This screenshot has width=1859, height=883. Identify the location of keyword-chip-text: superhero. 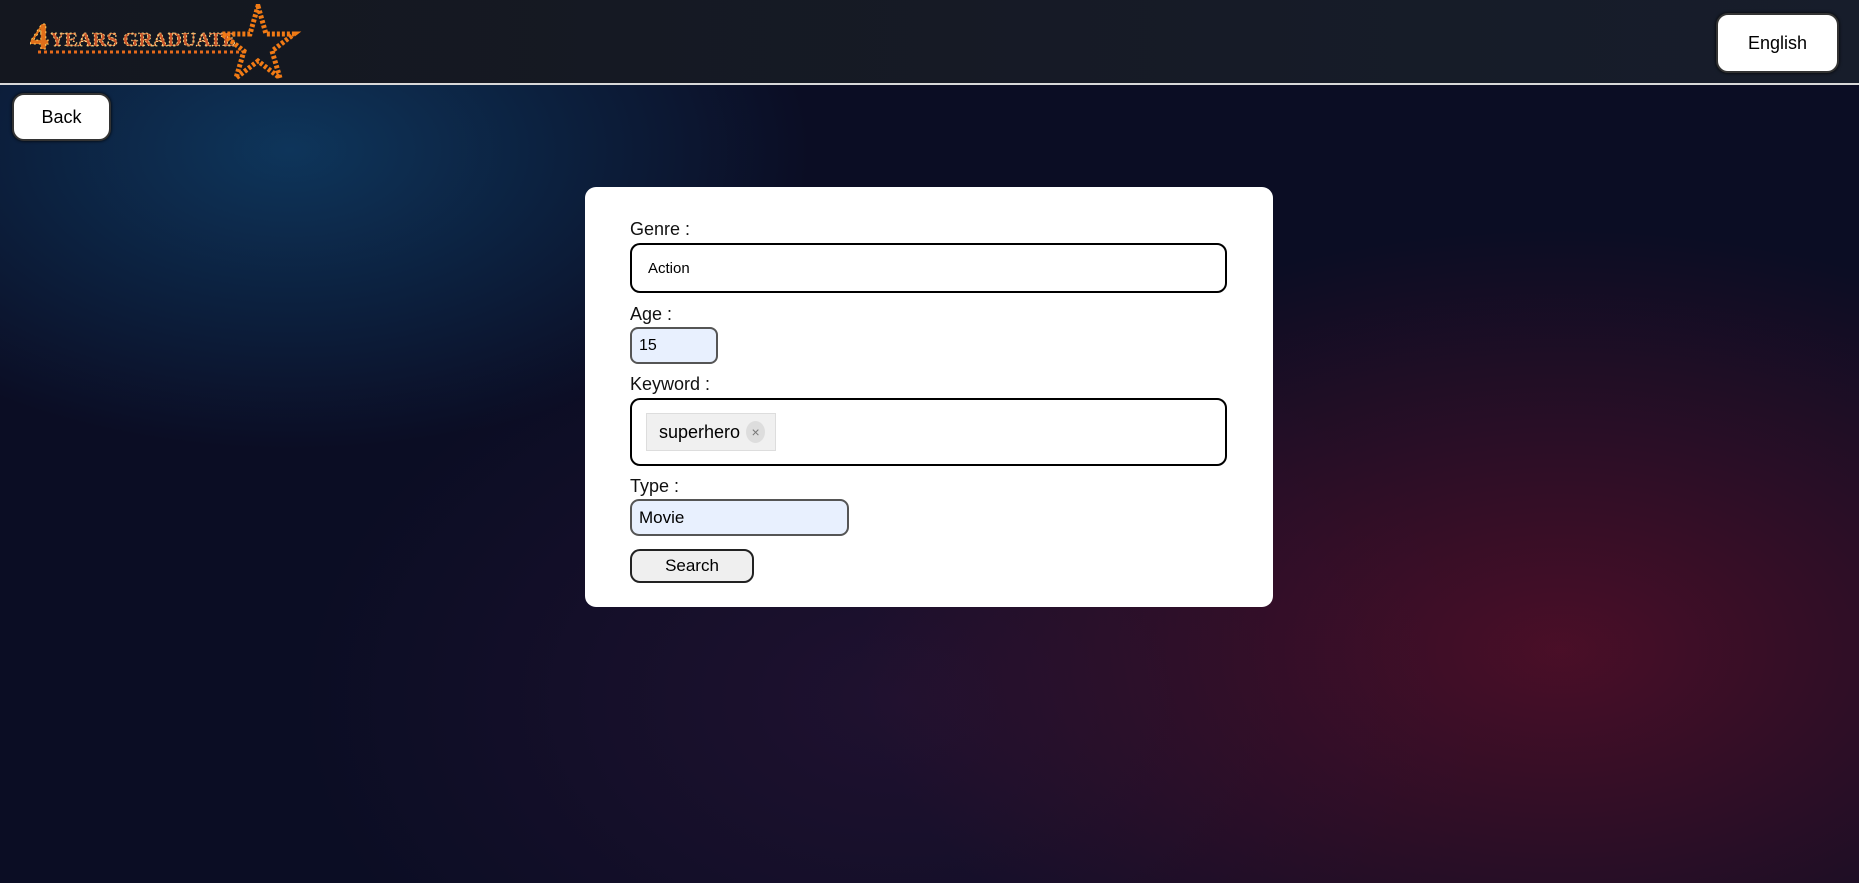
(700, 431).